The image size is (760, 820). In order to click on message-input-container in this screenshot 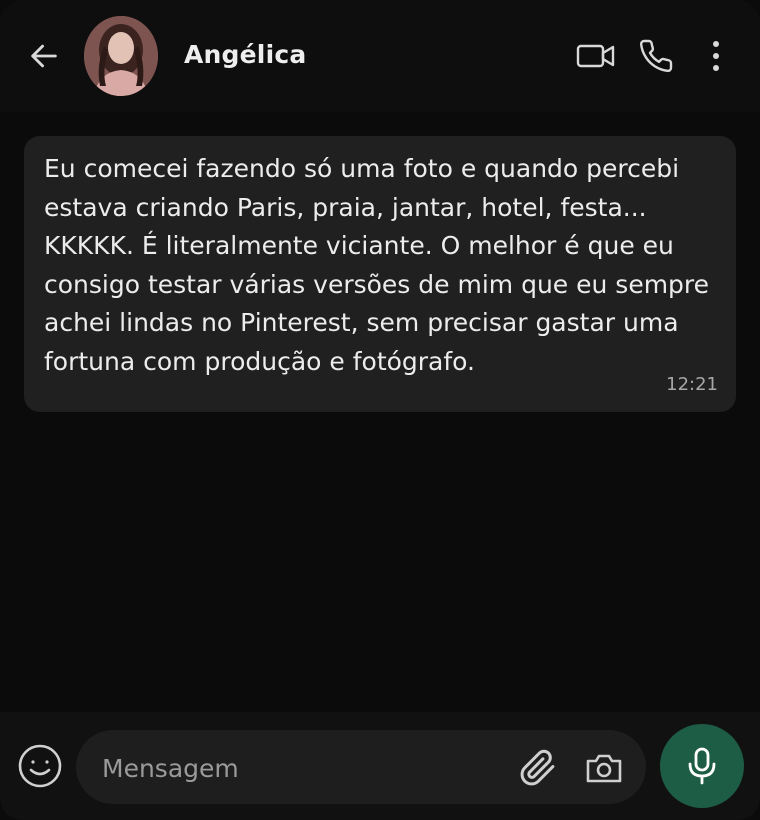, I will do `click(361, 767)`.